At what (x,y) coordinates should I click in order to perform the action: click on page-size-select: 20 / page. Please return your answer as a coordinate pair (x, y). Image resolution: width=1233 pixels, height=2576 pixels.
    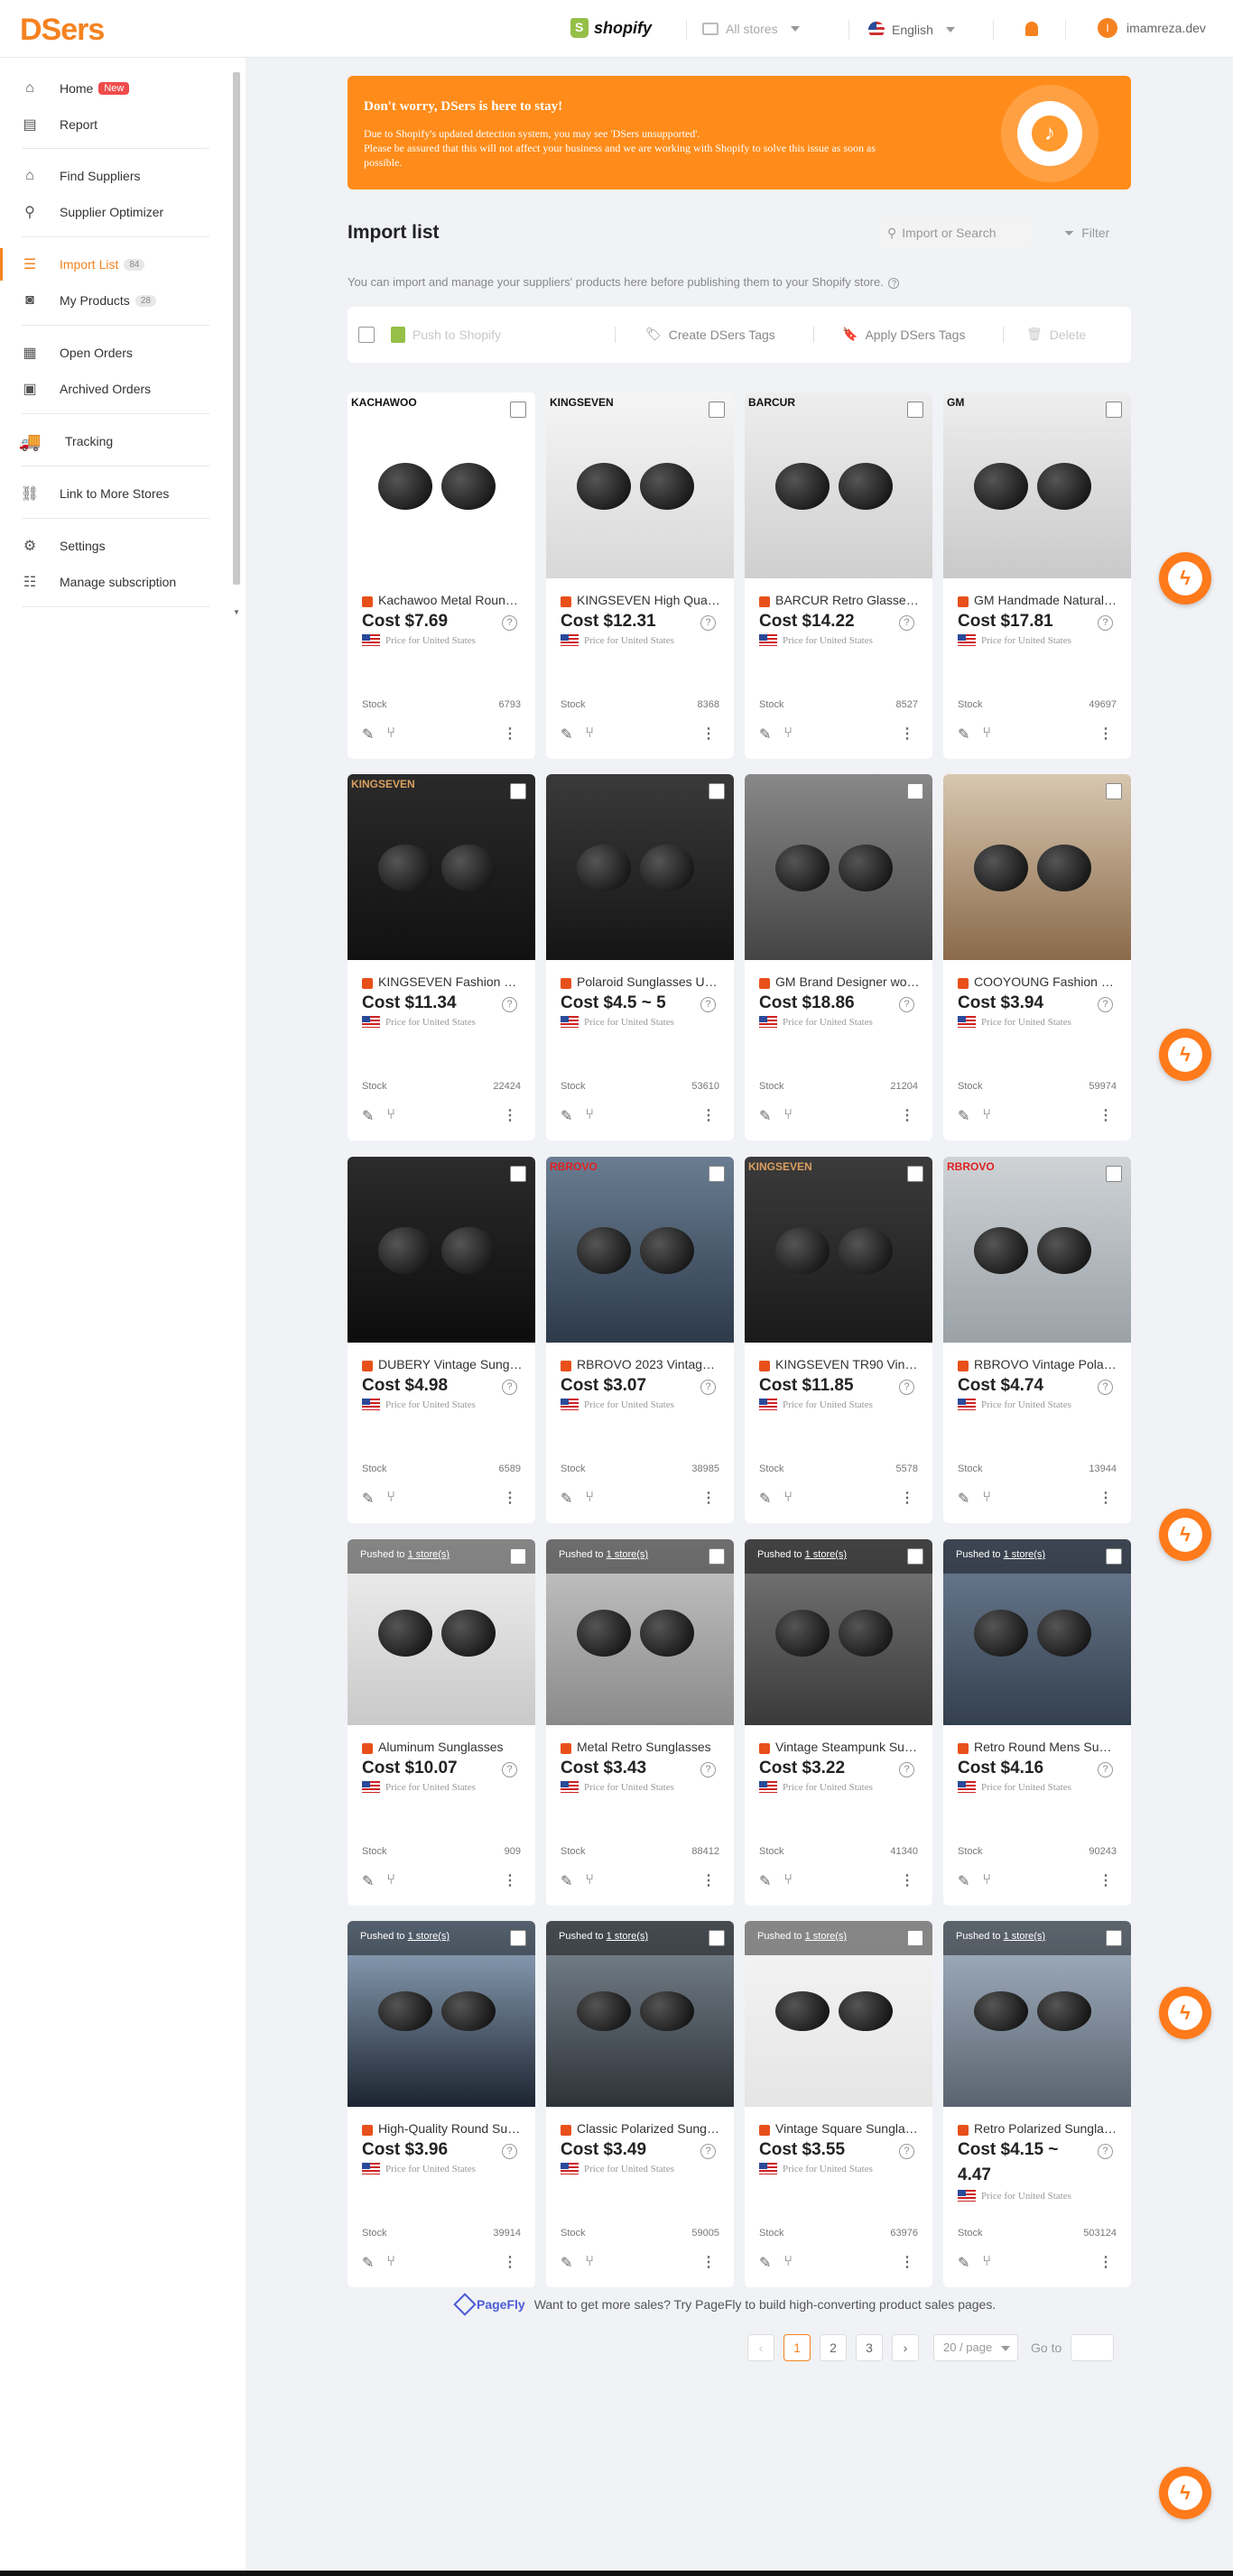
    Looking at the image, I should click on (975, 2347).